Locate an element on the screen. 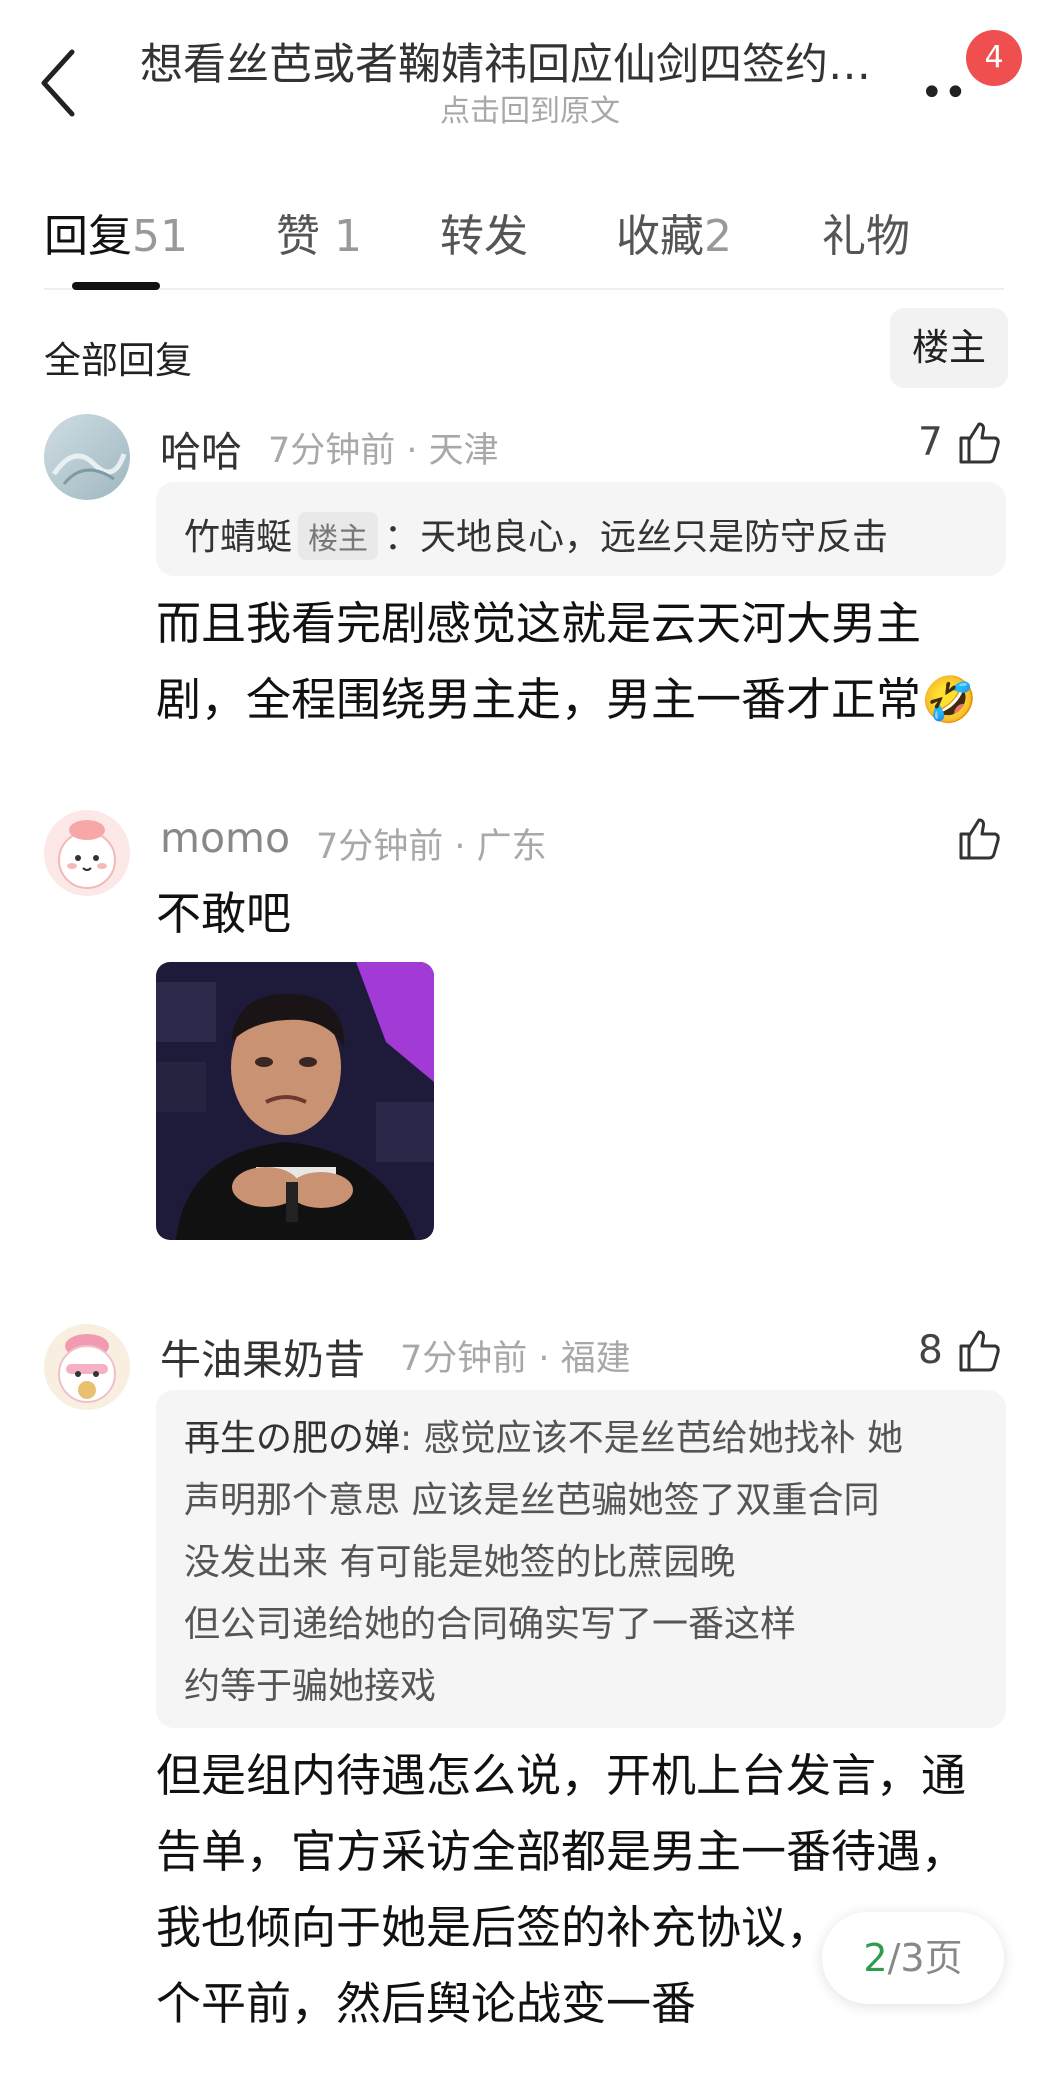 The image size is (1049, 2086). comment-line: 但是组内待遇怎么说，开机上台发言，通 is located at coordinates (561, 1775).